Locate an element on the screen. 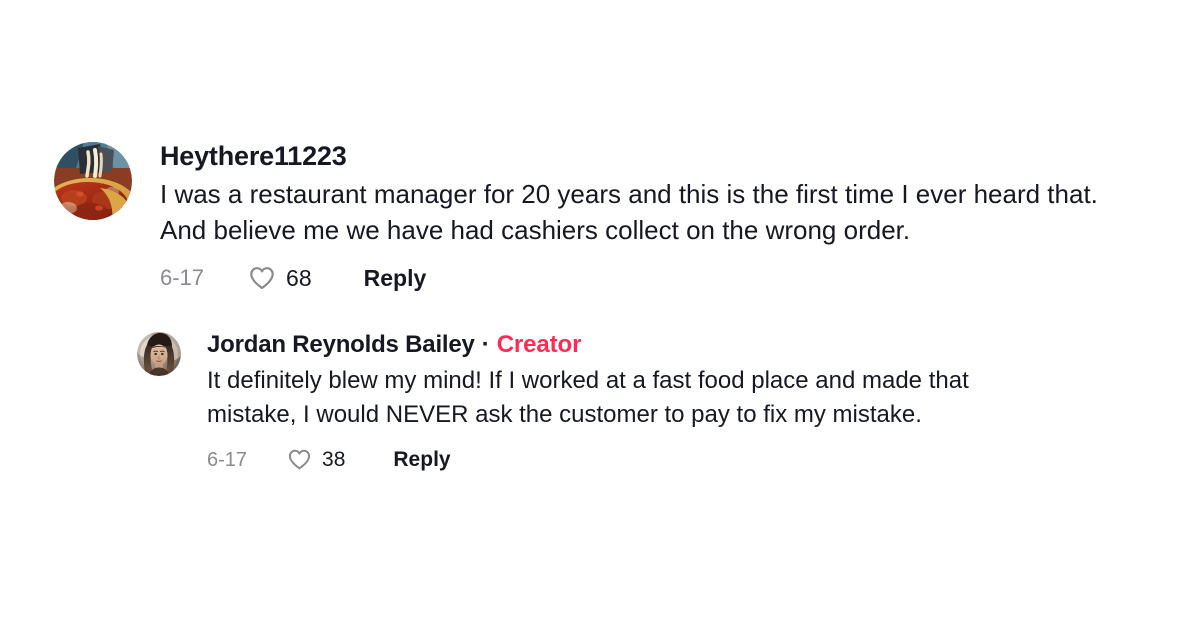 The height and width of the screenshot is (628, 1200). comment-meta-row: 6-17 38 Reply is located at coordinates (682, 459).